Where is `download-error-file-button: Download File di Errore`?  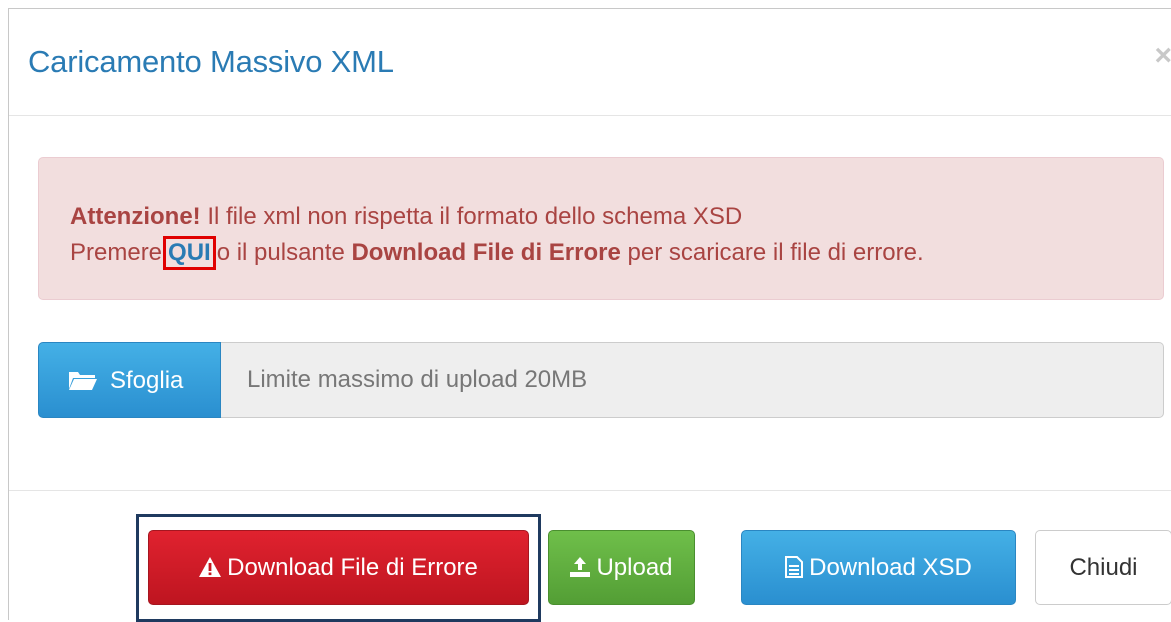 download-error-file-button: Download File di Errore is located at coordinates (338, 567).